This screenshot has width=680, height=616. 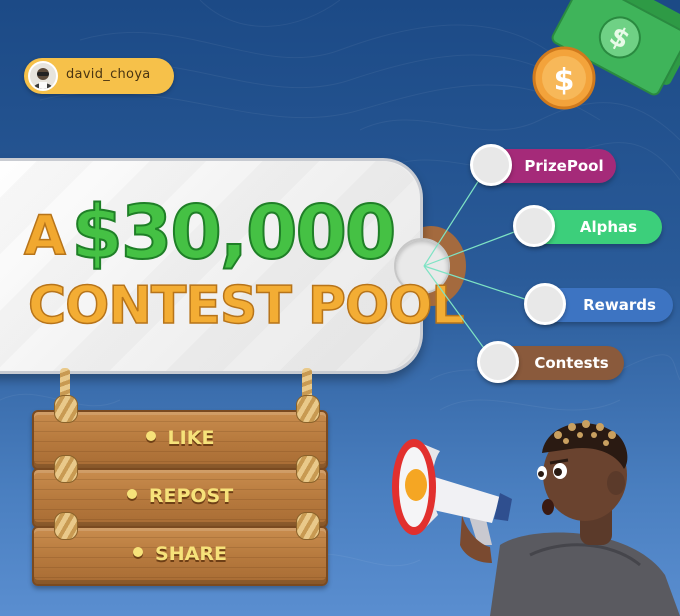 What do you see at coordinates (191, 496) in the screenshot?
I see `sign-item-repost: REPOST` at bounding box center [191, 496].